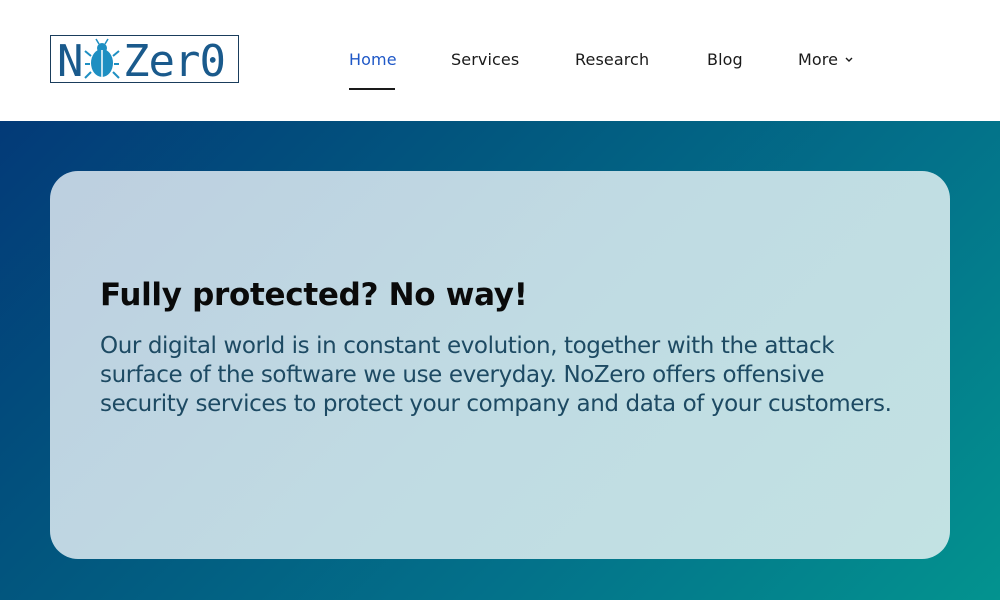 Image resolution: width=1000 pixels, height=600 pixels. What do you see at coordinates (314, 295) in the screenshot?
I see `hero-title: Fully protected? No way!` at bounding box center [314, 295].